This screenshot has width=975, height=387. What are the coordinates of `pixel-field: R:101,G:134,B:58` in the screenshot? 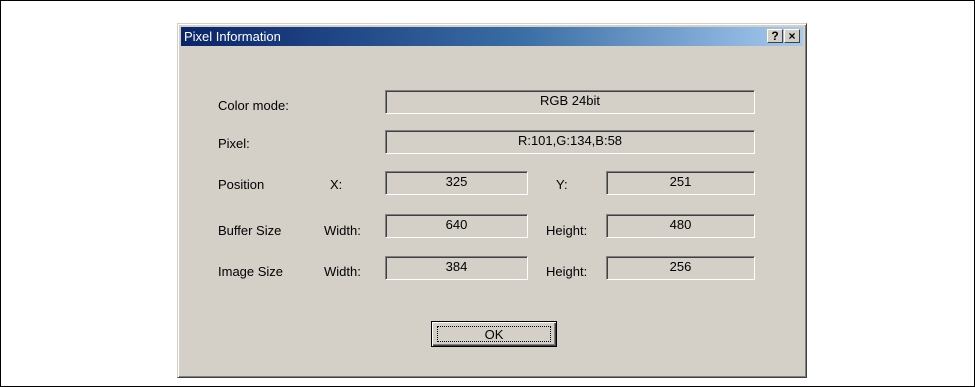 It's located at (570, 142).